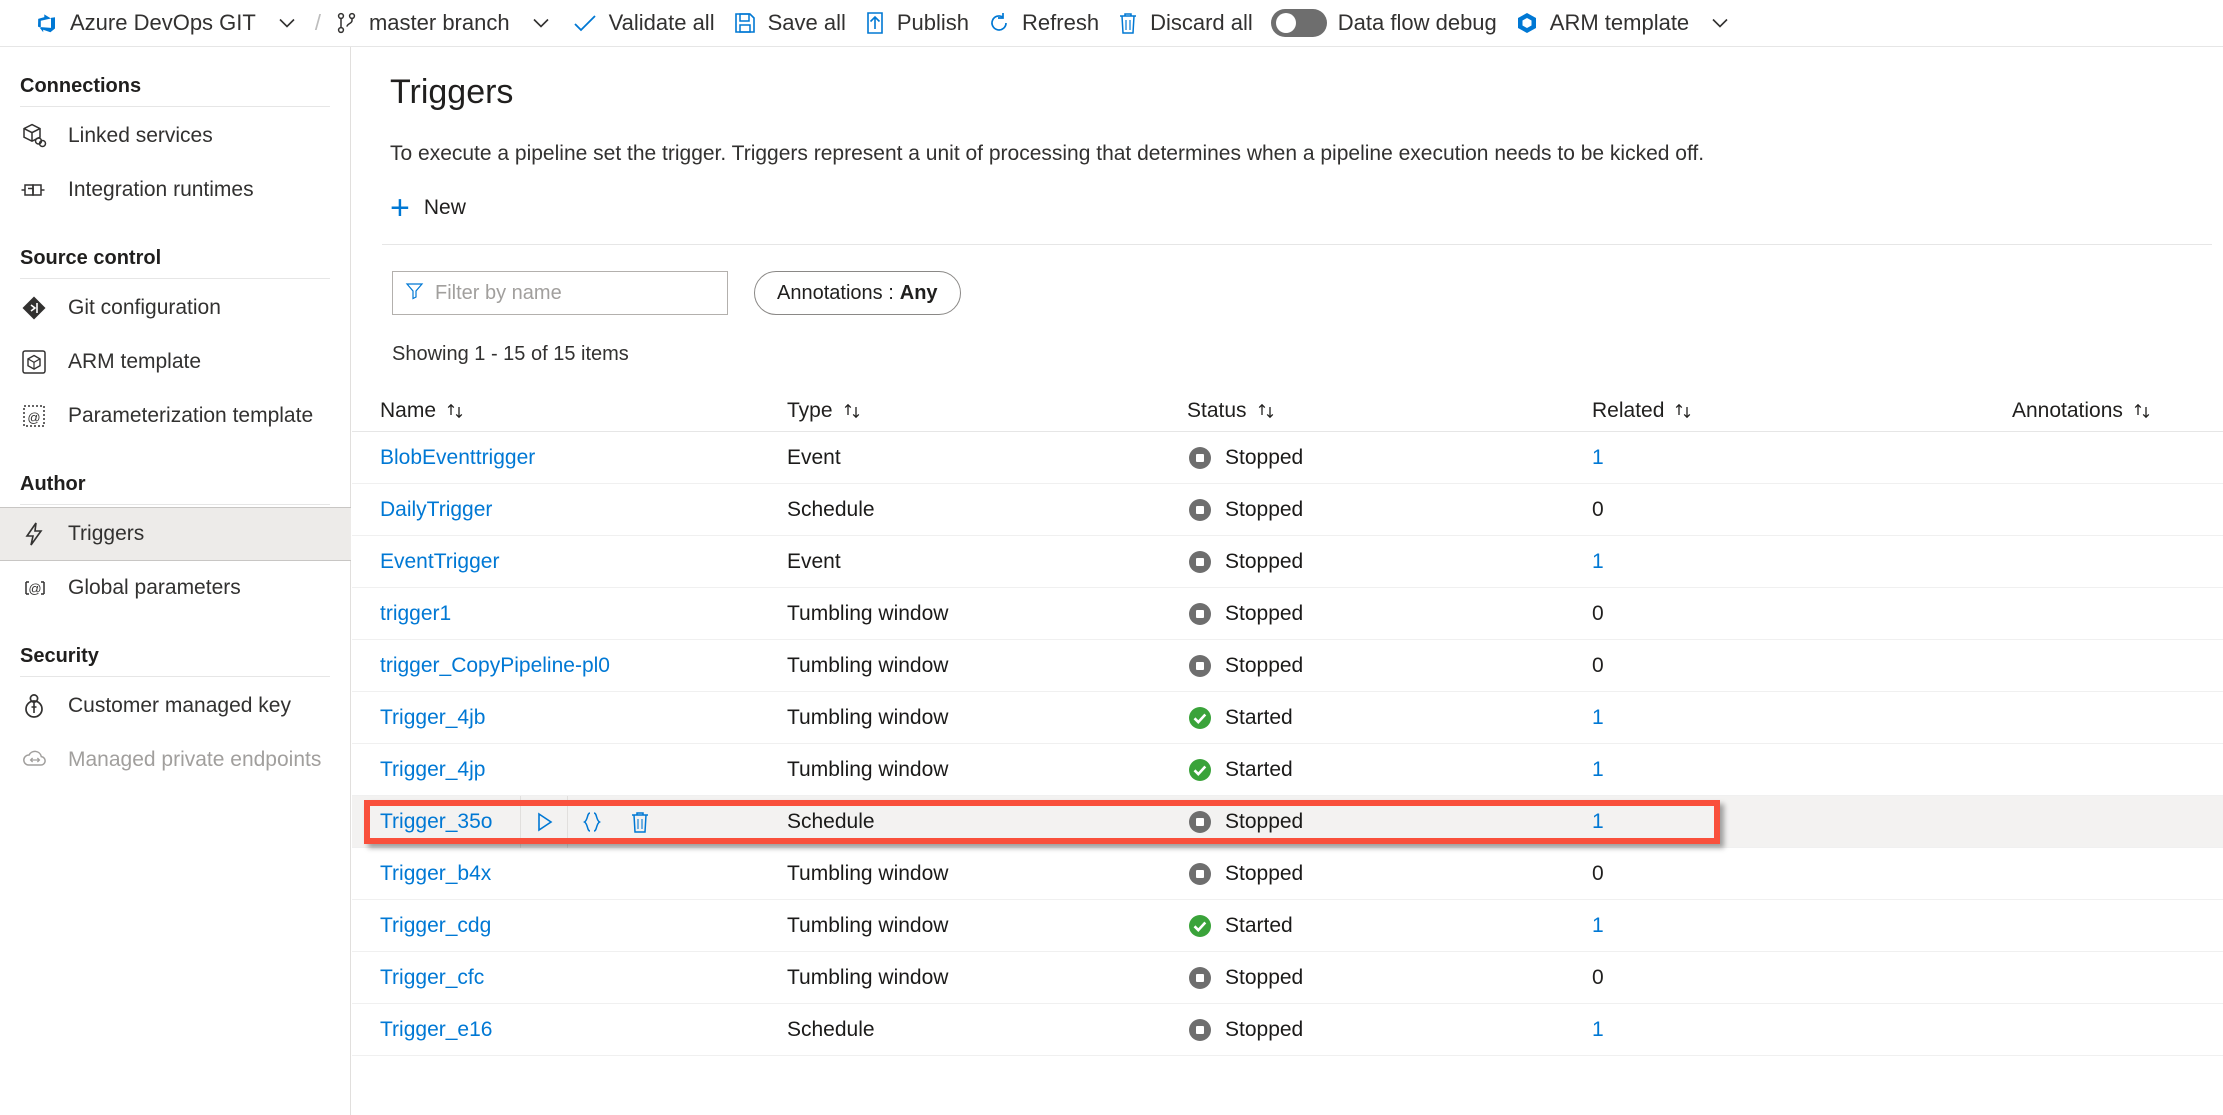  Describe the element at coordinates (1287, 458) in the screenshot. I see `table-row: BlobEventtrigger Event Stopped 1` at that location.